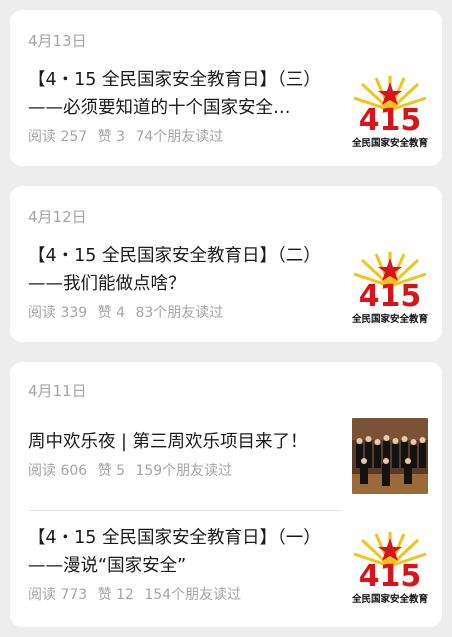  I want to click on read-count: 阅读 339, so click(58, 313).